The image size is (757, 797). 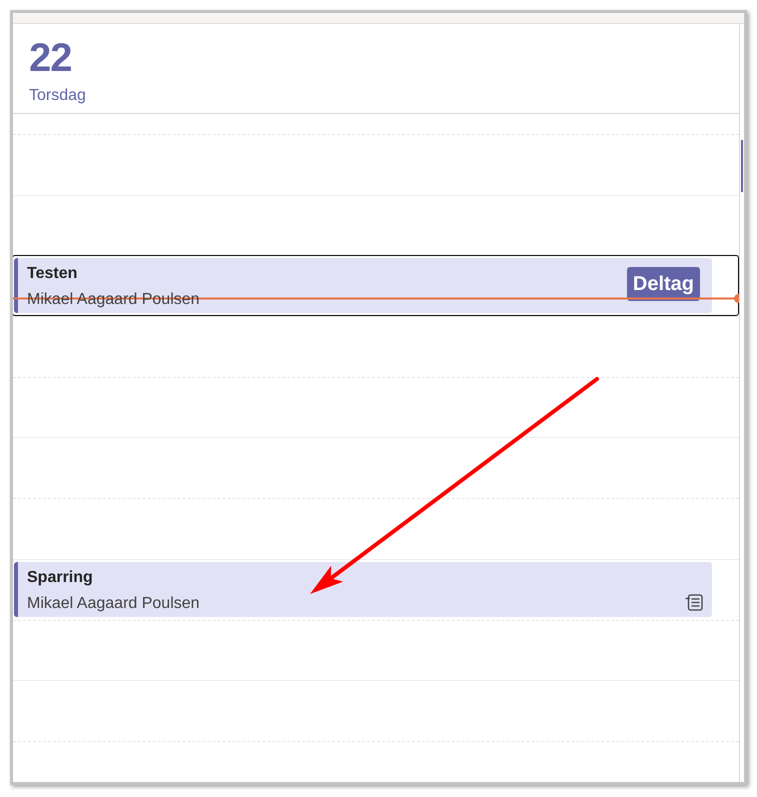 I want to click on event-organizer: Mikael Aagaard Poulsen, so click(x=113, y=604).